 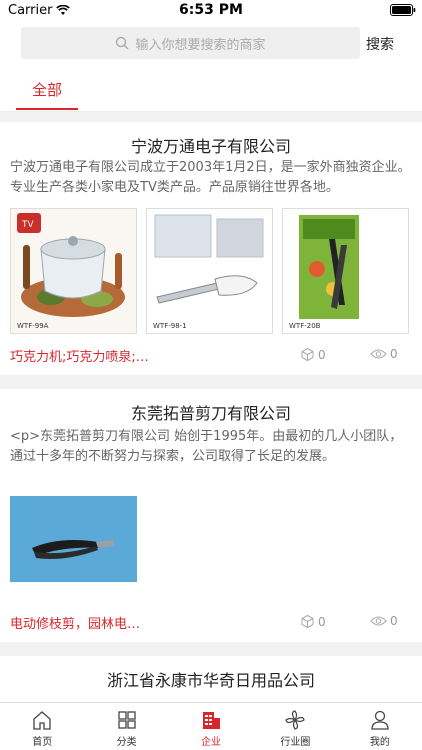 I want to click on status-time: 6:53 PM, so click(x=211, y=10).